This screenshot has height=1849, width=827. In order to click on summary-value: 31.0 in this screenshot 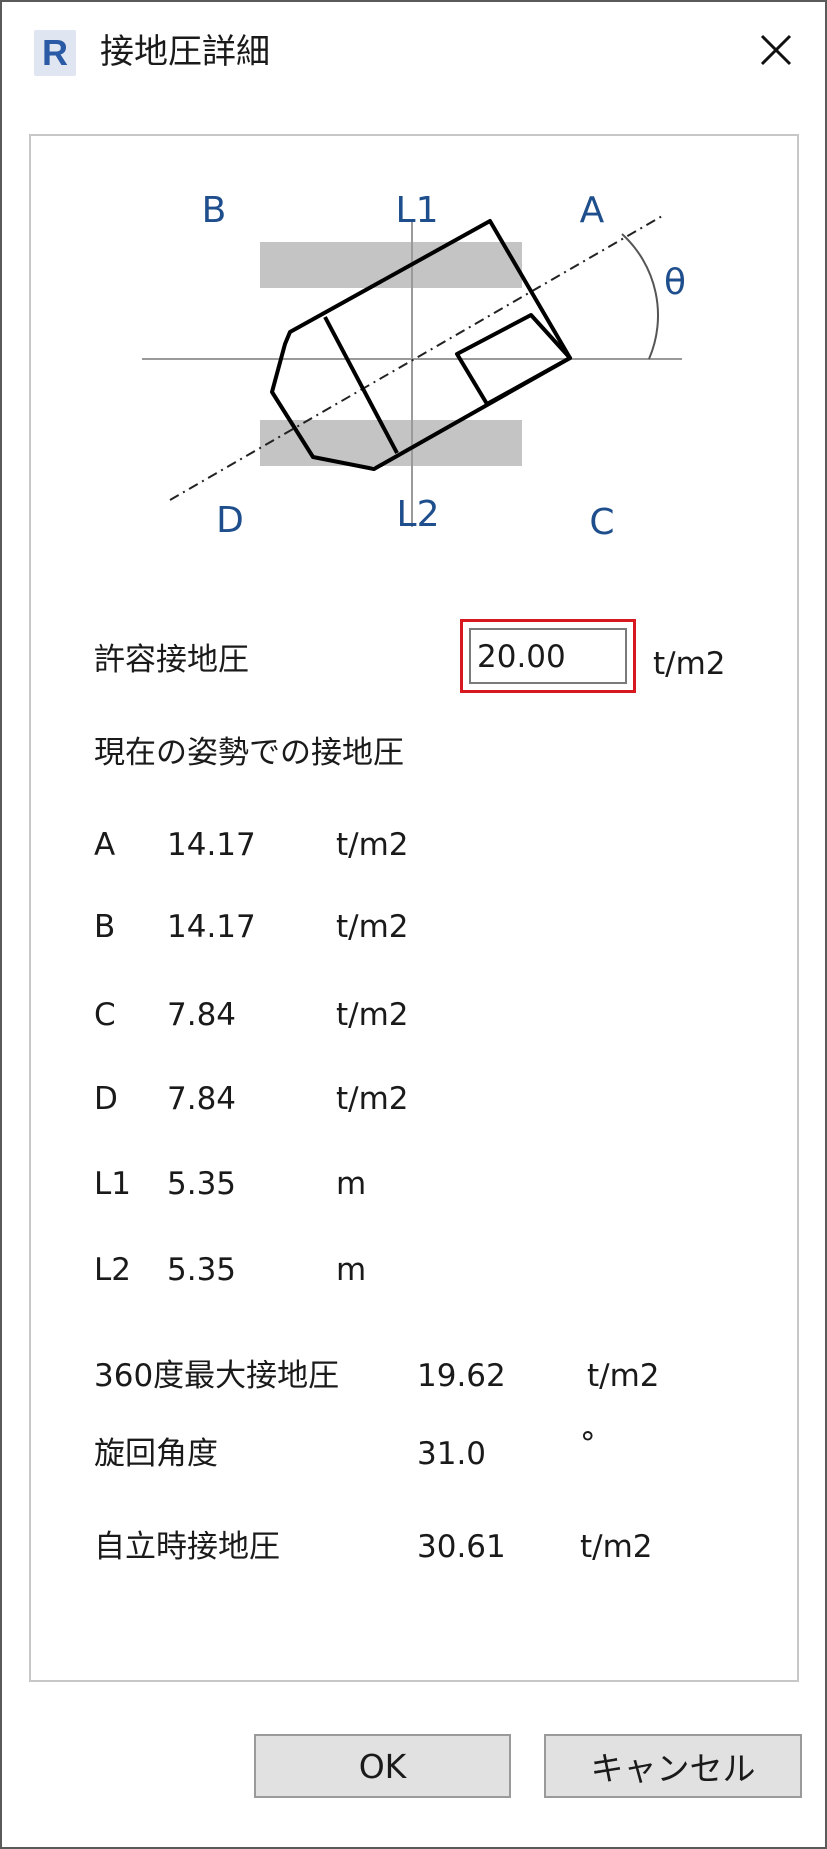, I will do `click(452, 1454)`.